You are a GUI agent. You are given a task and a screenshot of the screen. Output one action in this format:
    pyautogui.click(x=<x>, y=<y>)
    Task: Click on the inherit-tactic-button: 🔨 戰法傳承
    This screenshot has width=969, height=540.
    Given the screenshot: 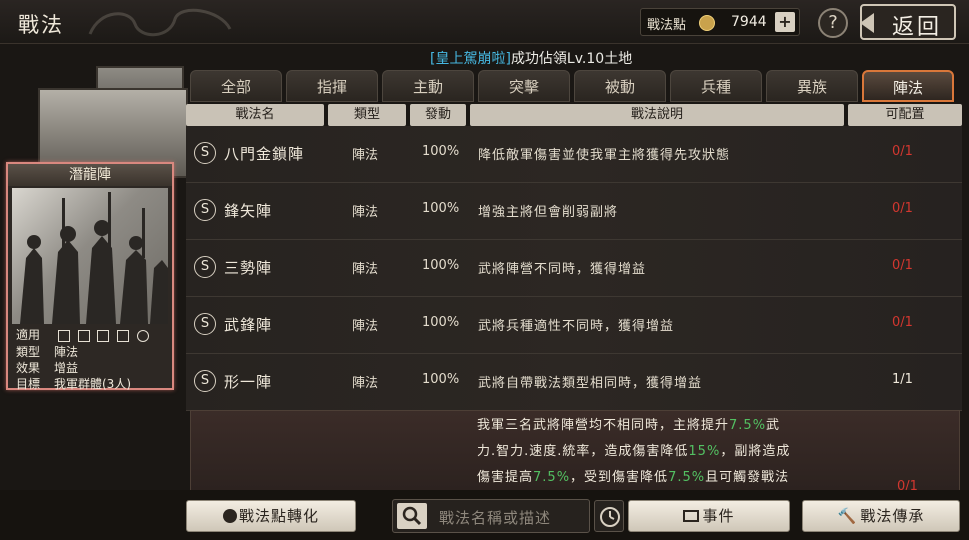 What is the action you would take?
    pyautogui.click(x=881, y=516)
    